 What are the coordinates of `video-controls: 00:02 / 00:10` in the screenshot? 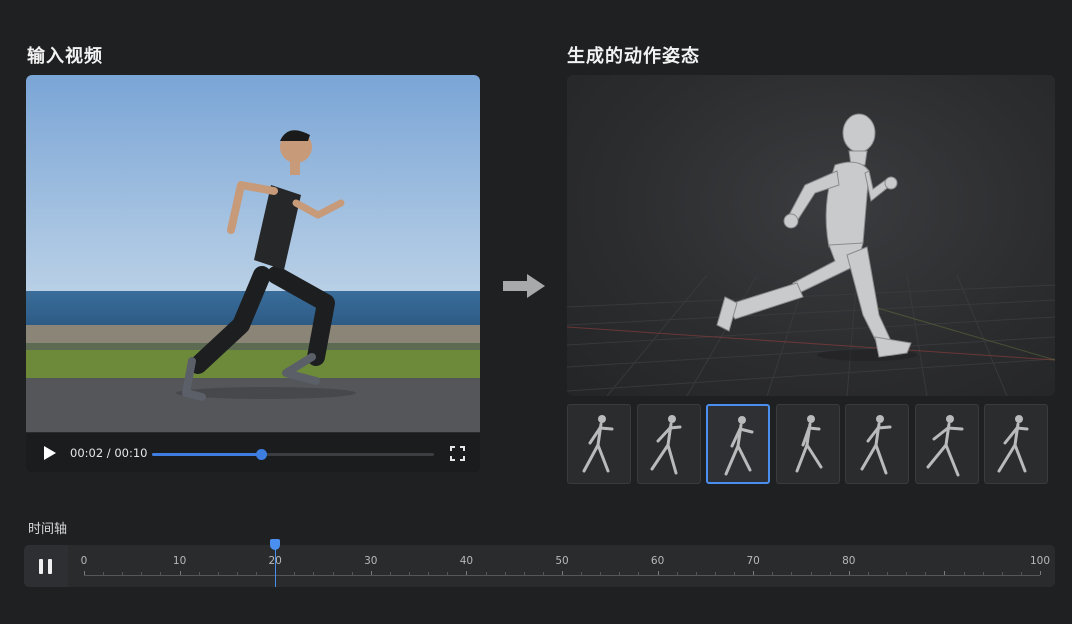 It's located at (253, 452).